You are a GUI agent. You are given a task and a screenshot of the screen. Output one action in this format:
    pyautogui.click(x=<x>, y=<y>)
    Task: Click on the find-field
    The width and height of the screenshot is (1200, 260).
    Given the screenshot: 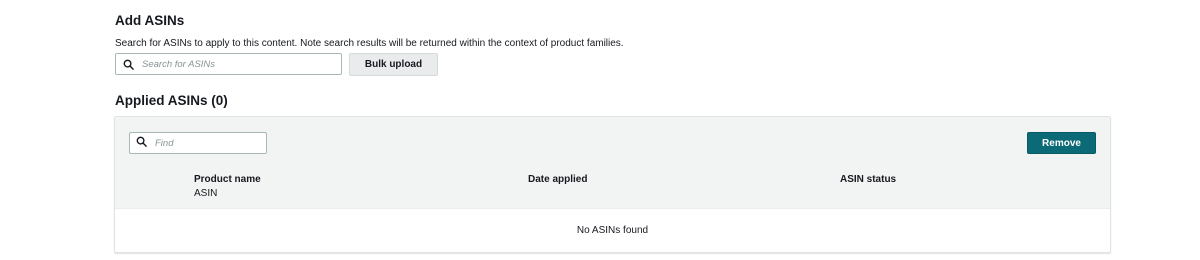 What is the action you would take?
    pyautogui.click(x=198, y=143)
    